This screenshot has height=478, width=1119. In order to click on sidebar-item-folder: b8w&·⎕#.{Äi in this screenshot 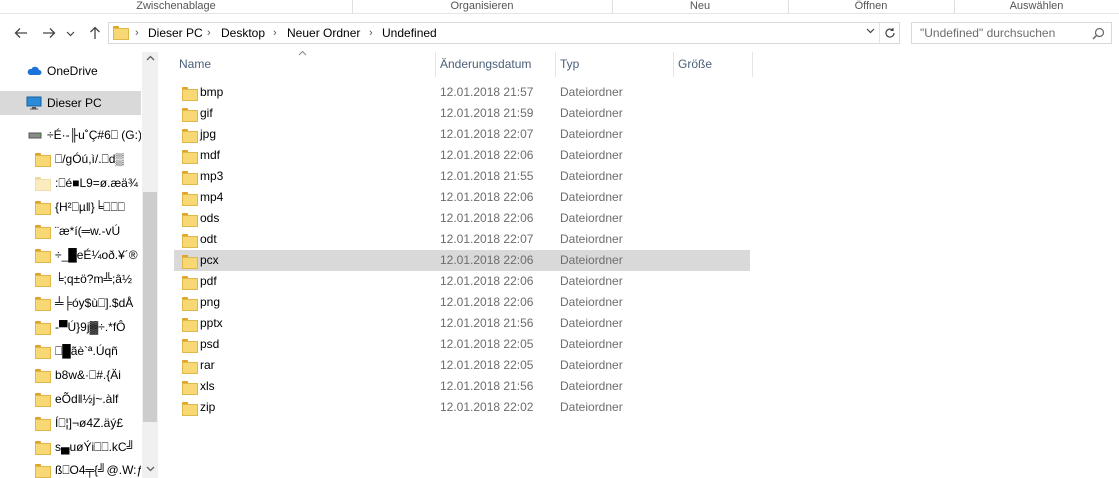, I will do `click(70, 375)`.